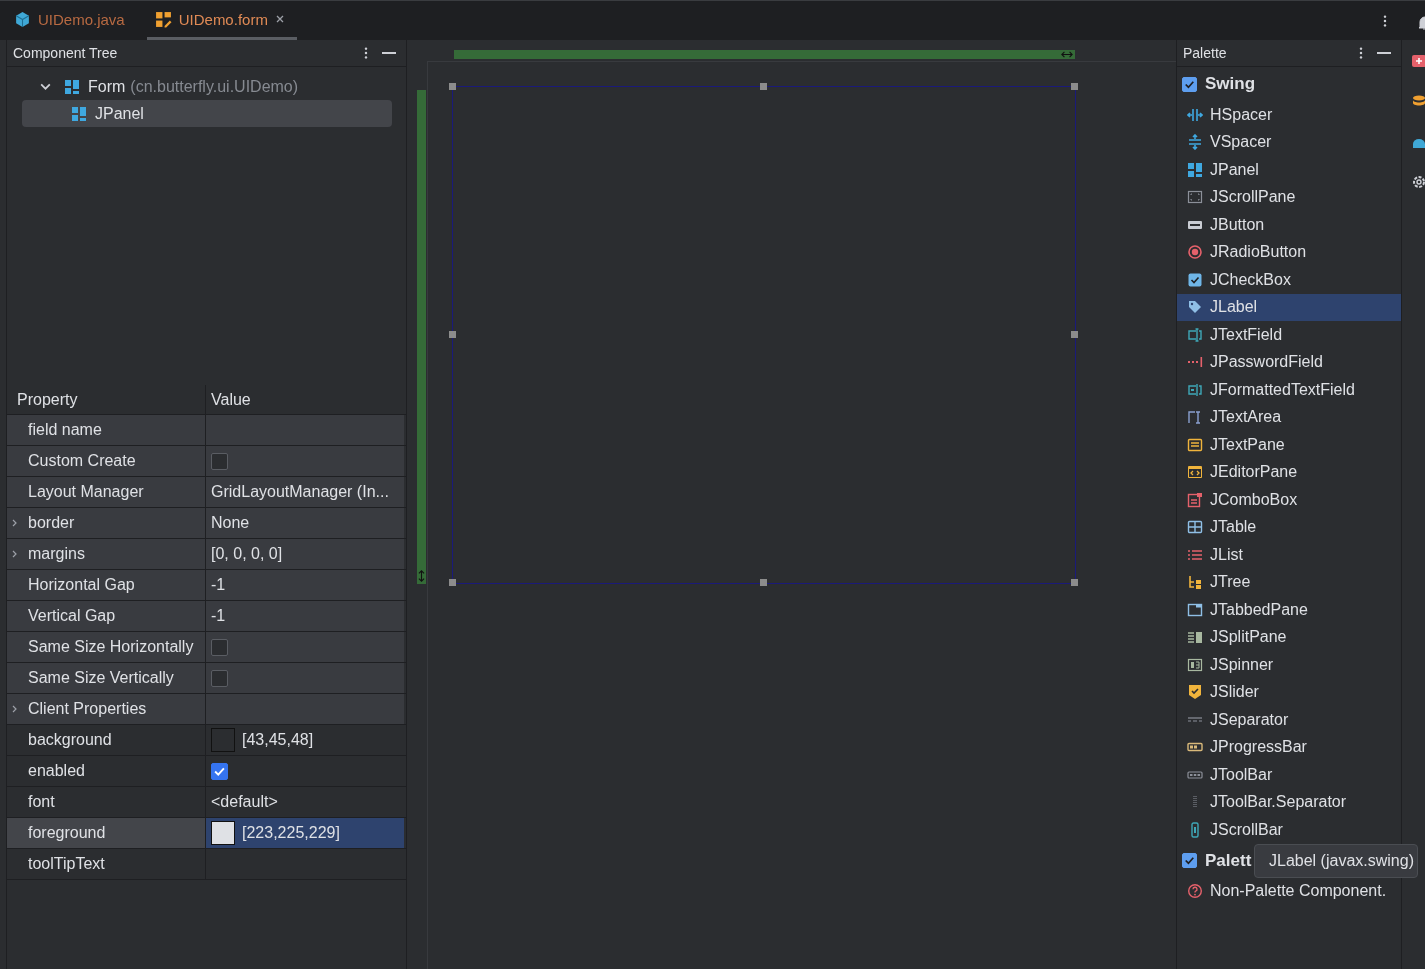 This screenshot has width=1425, height=969. What do you see at coordinates (1289, 610) in the screenshot?
I see `palette-item: JTabbedPane` at bounding box center [1289, 610].